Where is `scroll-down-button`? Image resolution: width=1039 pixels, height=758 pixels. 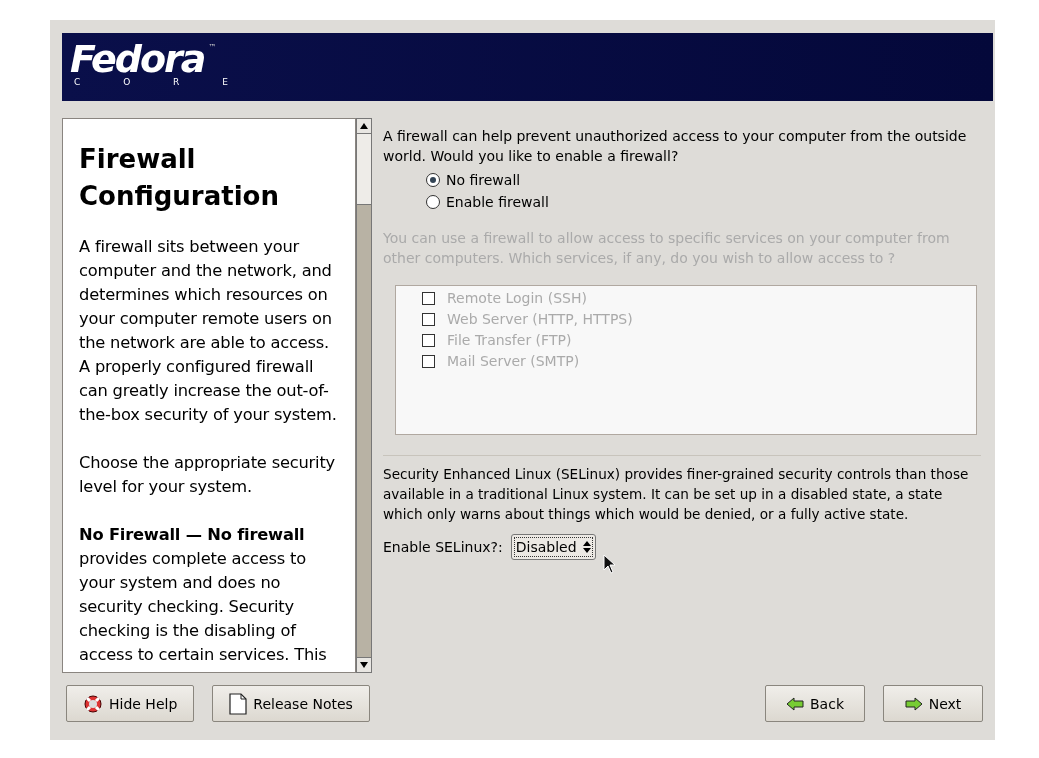
scroll-down-button is located at coordinates (364, 664).